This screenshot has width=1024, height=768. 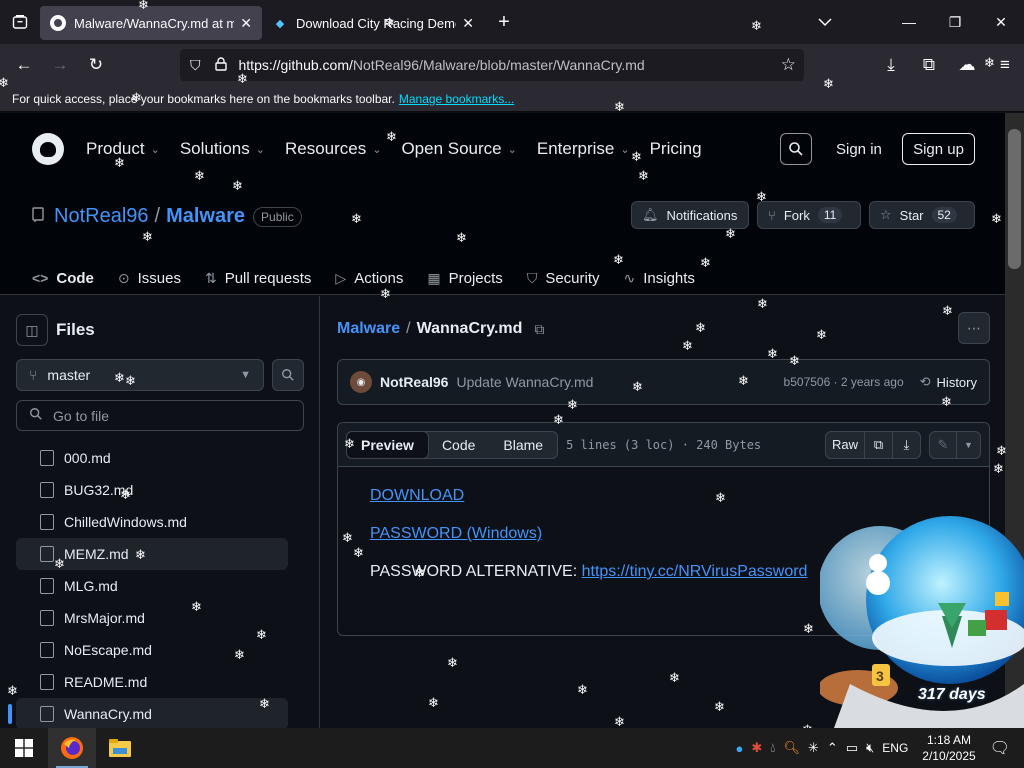 I want to click on back-arrow-icon: ←, so click(x=24, y=65).